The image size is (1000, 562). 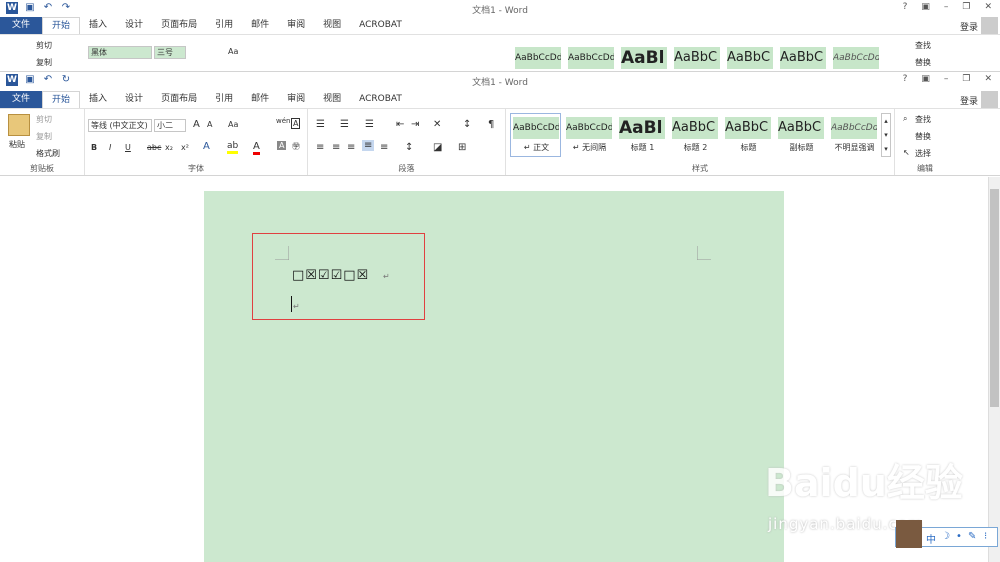 What do you see at coordinates (437, 147) in the screenshot?
I see `shading-icon: ◪` at bounding box center [437, 147].